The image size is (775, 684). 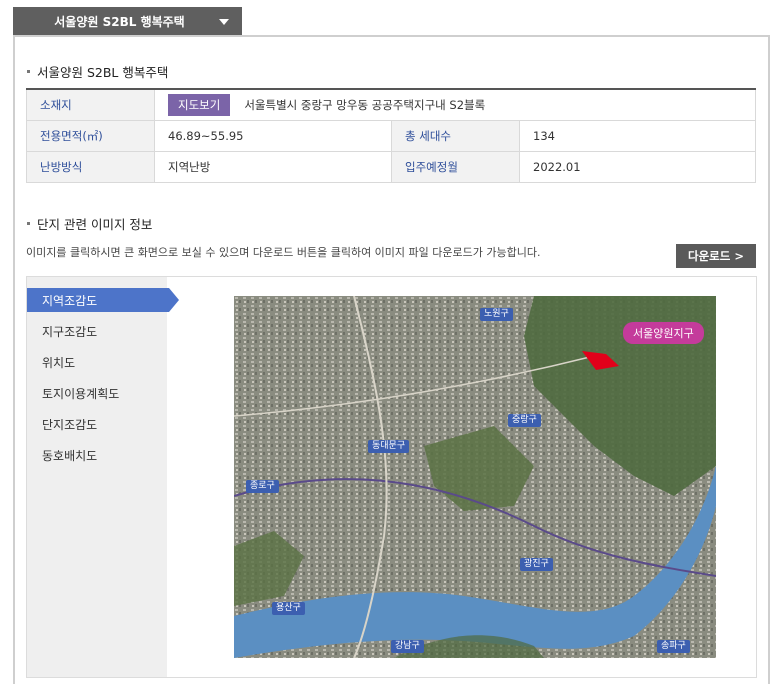 I want to click on map-label: 동대문구, so click(x=389, y=446).